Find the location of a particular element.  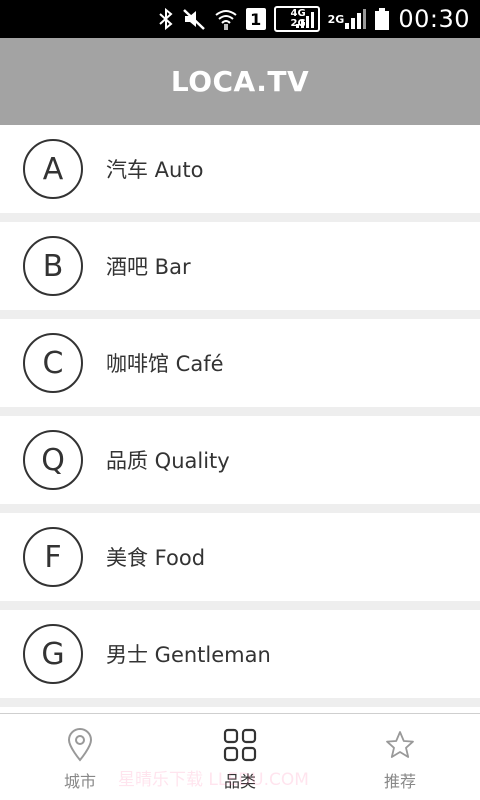

category-row-bar: B 酒吧 Bar is located at coordinates (240, 266).